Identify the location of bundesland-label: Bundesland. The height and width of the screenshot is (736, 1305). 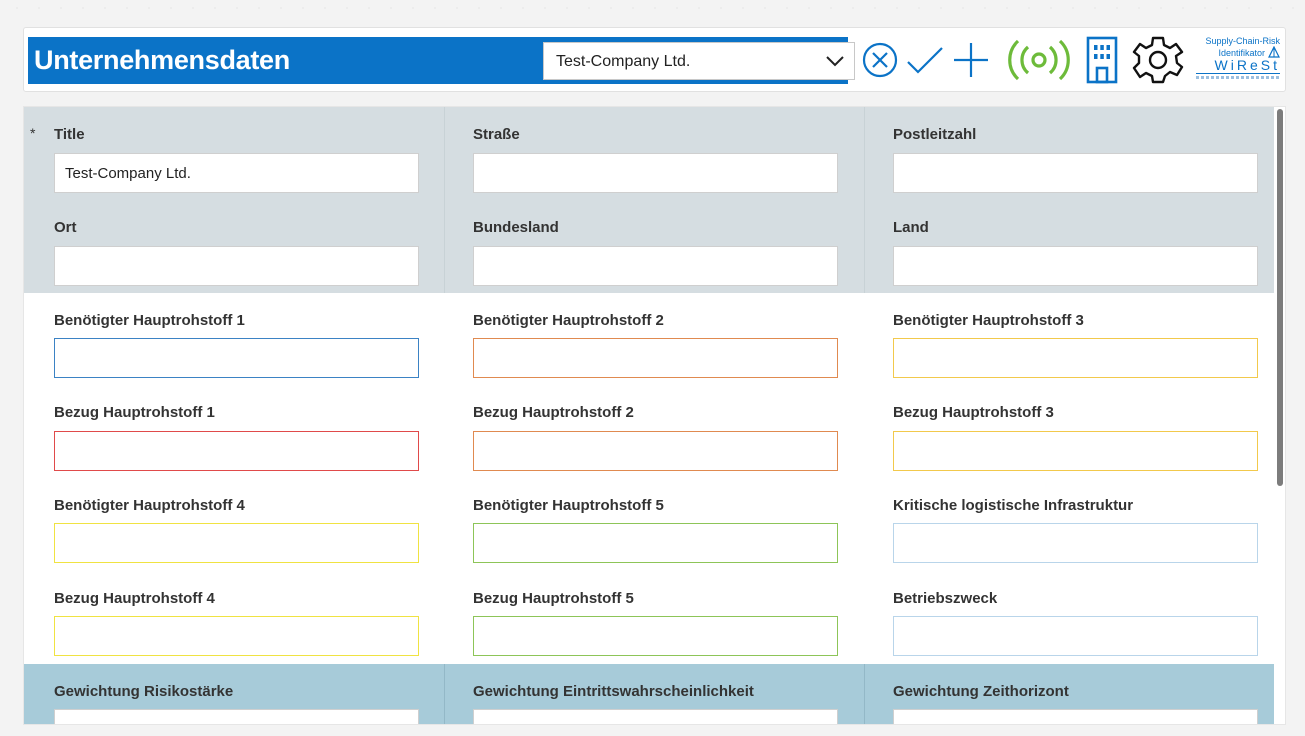
(516, 227).